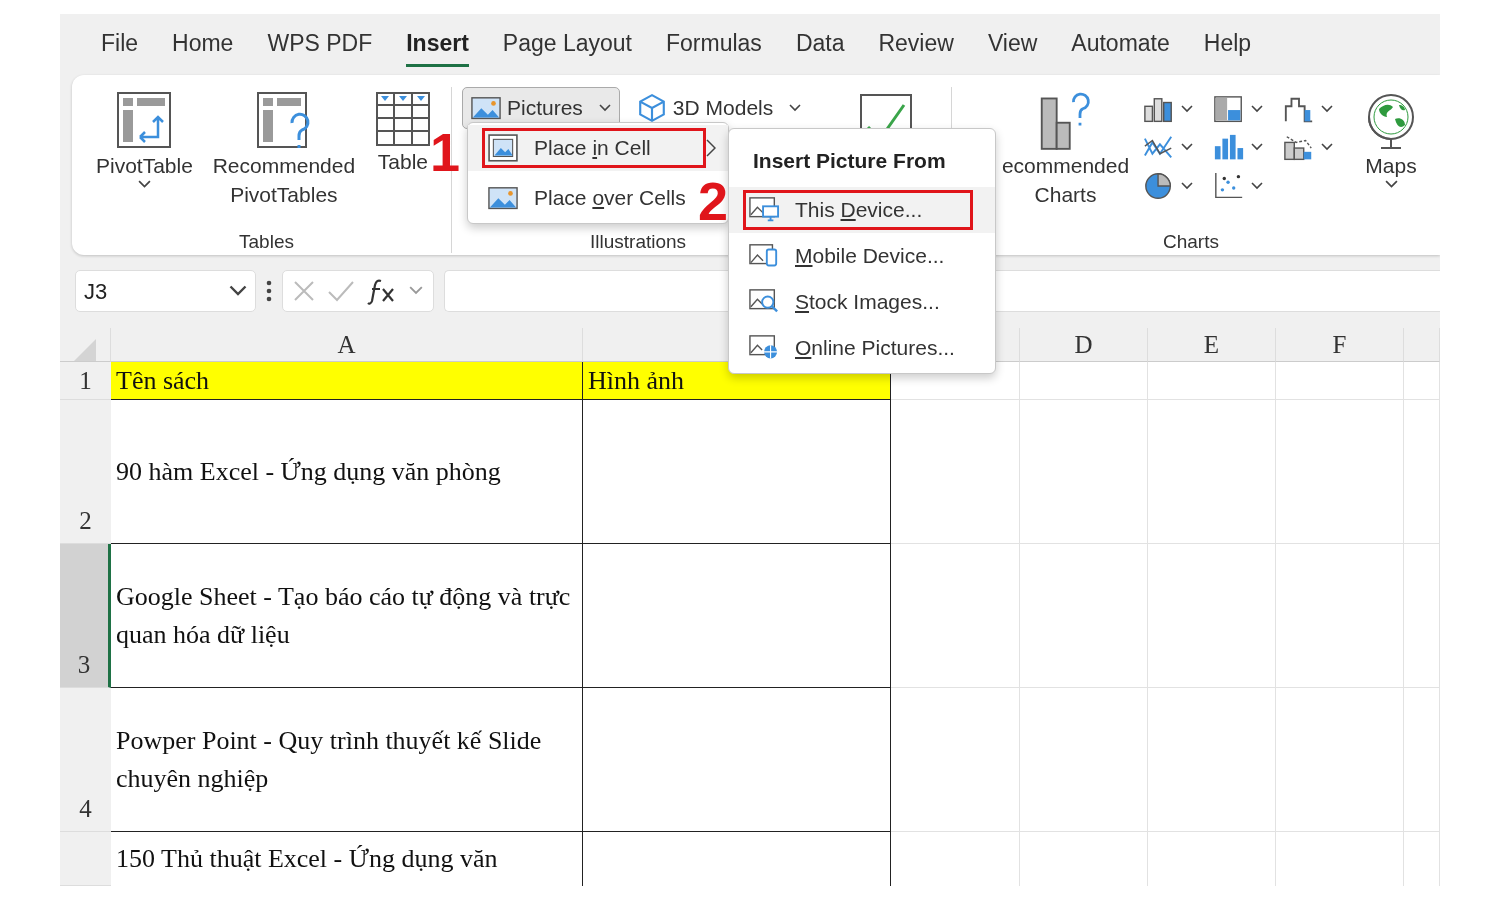 The width and height of the screenshot is (1500, 900). What do you see at coordinates (266, 242) in the screenshot?
I see `group-label: Tables` at bounding box center [266, 242].